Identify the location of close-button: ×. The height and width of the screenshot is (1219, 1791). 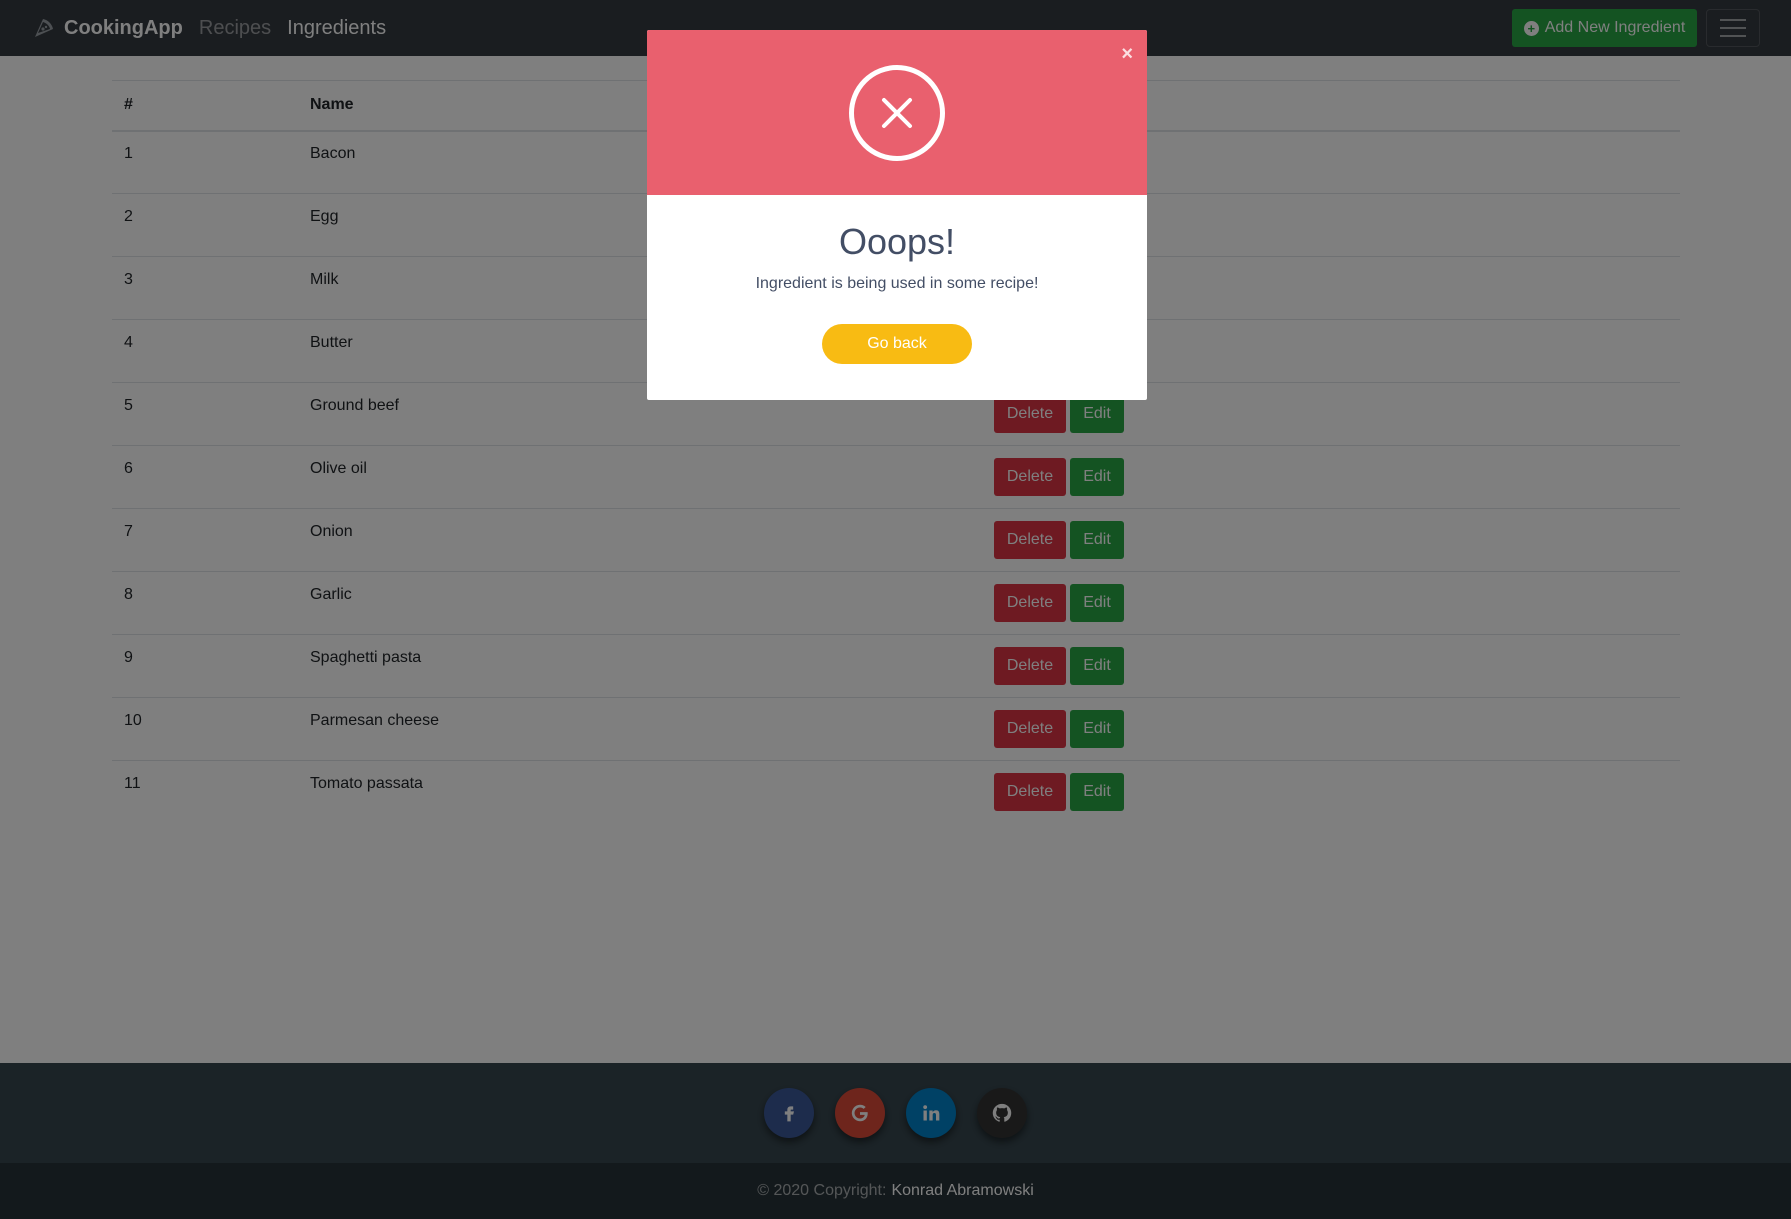
(1127, 54).